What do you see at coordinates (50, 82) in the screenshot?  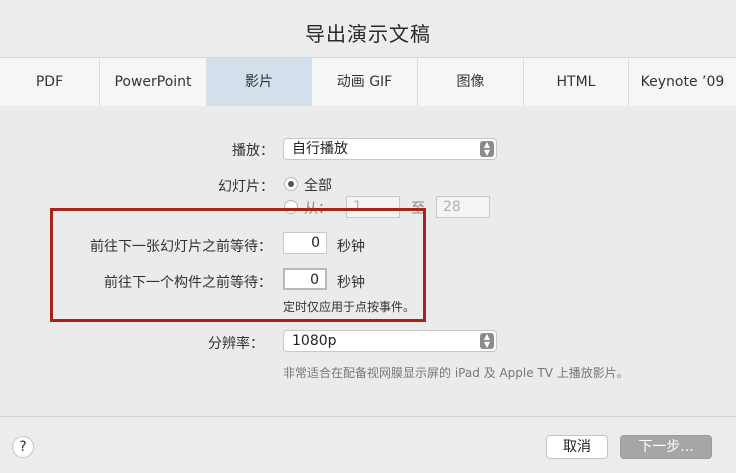 I see `tab-pdf: PDF` at bounding box center [50, 82].